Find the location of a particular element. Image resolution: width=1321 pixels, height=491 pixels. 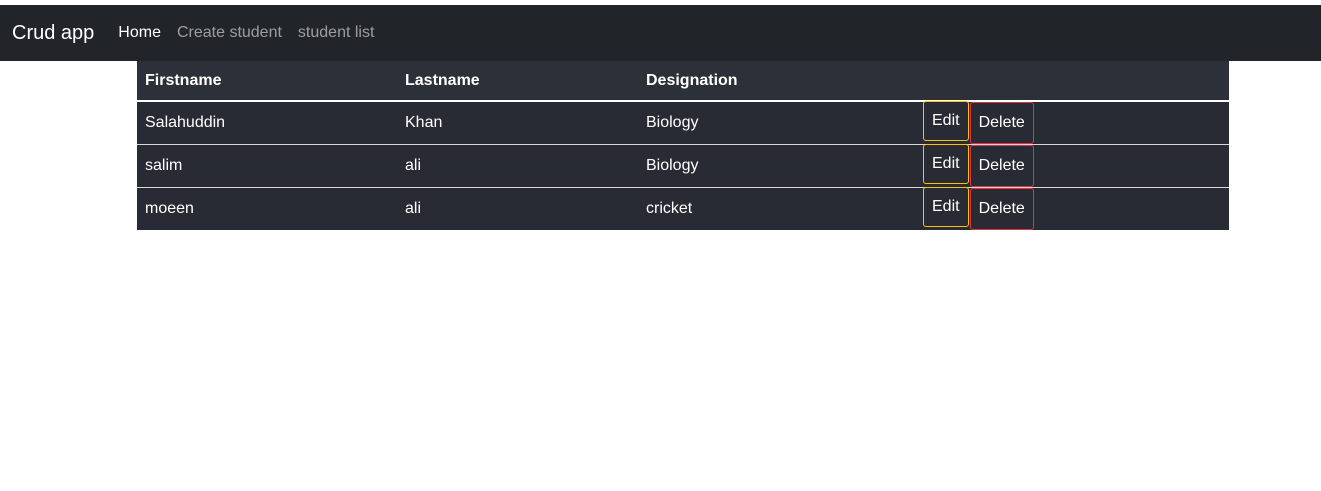

column-header-actions is located at coordinates (1076, 81).